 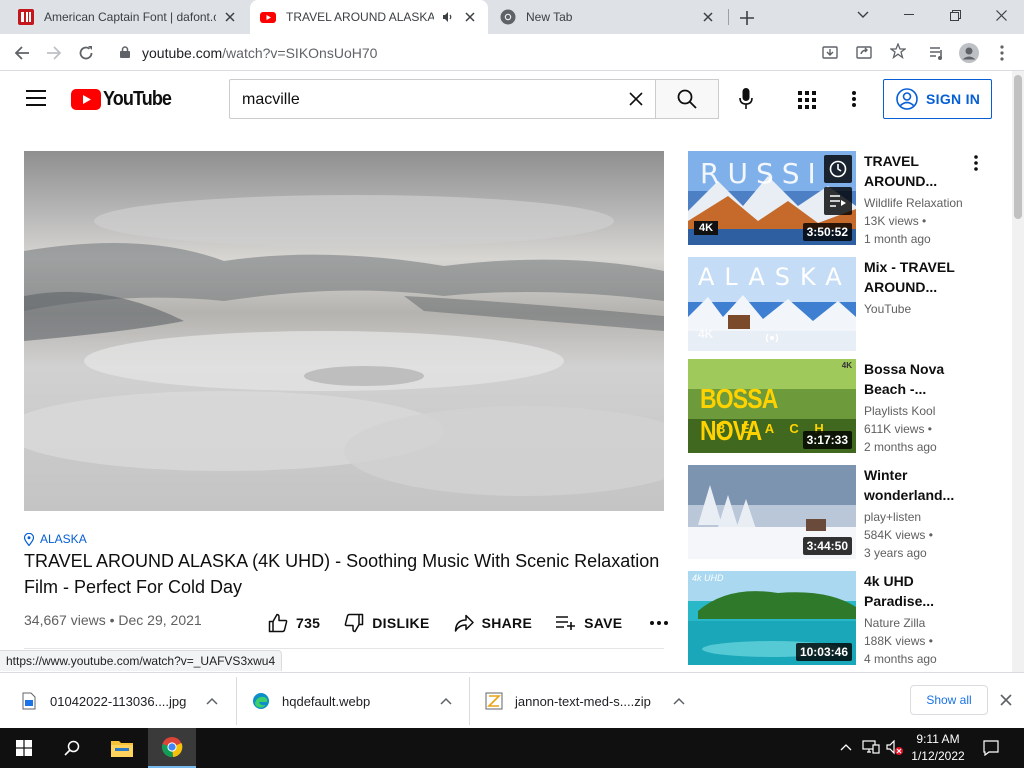 What do you see at coordinates (899, 411) in the screenshot?
I see `channel-name: Playlists Kool` at bounding box center [899, 411].